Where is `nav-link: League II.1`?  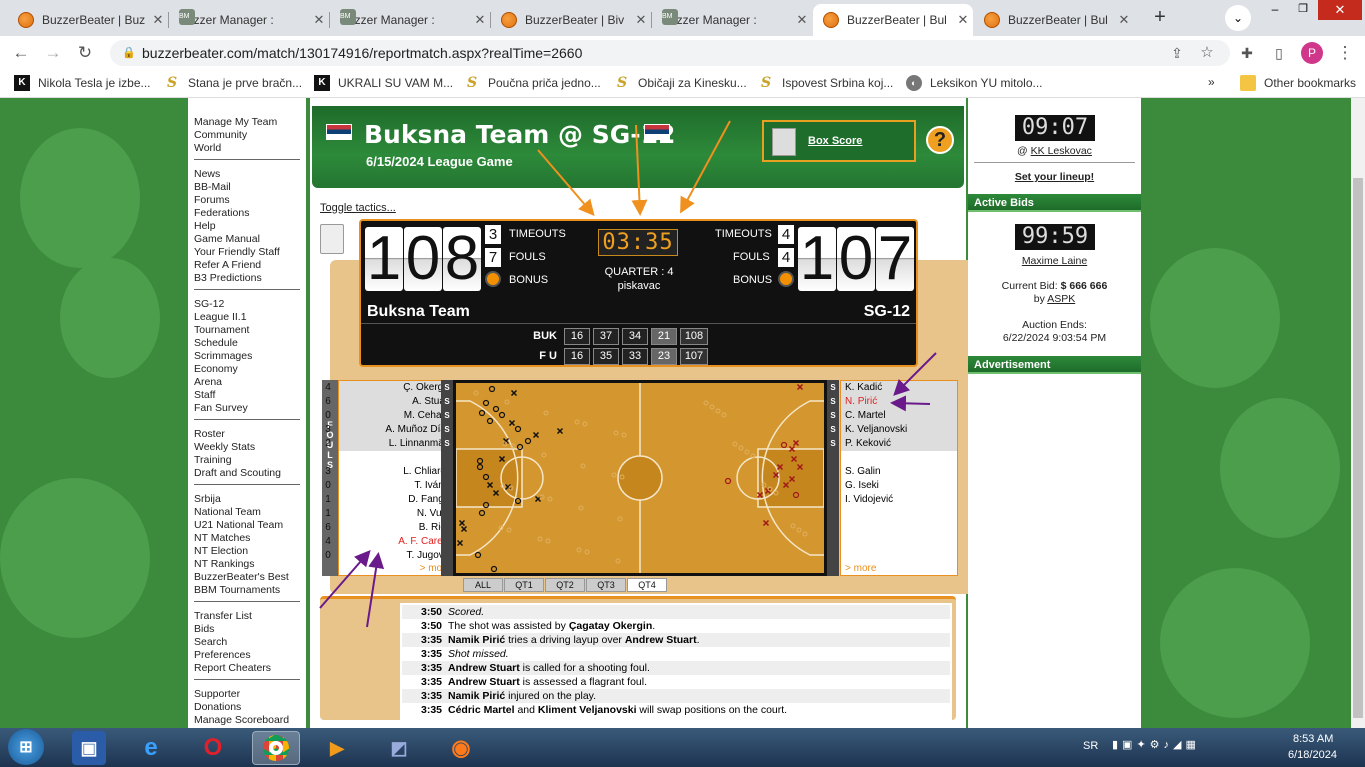 nav-link: League II.1 is located at coordinates (247, 317).